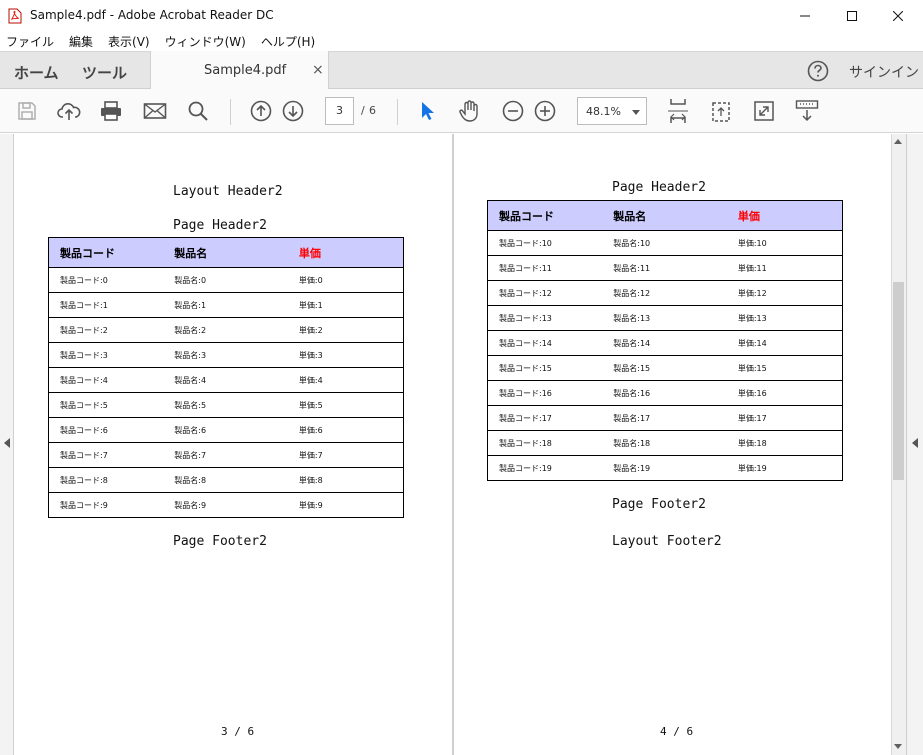  I want to click on search-icon, so click(198, 111).